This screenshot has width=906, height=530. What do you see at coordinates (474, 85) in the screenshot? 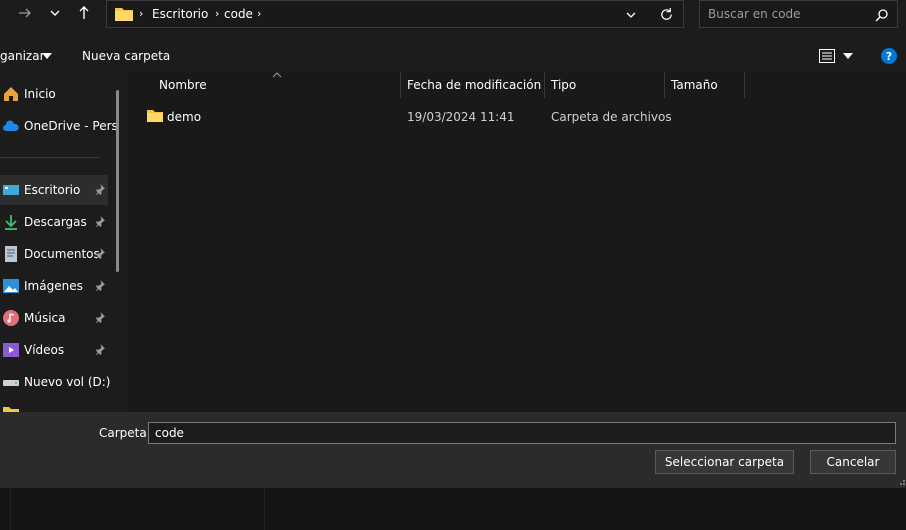
I see `column-header-modified: Fecha de modificación` at bounding box center [474, 85].